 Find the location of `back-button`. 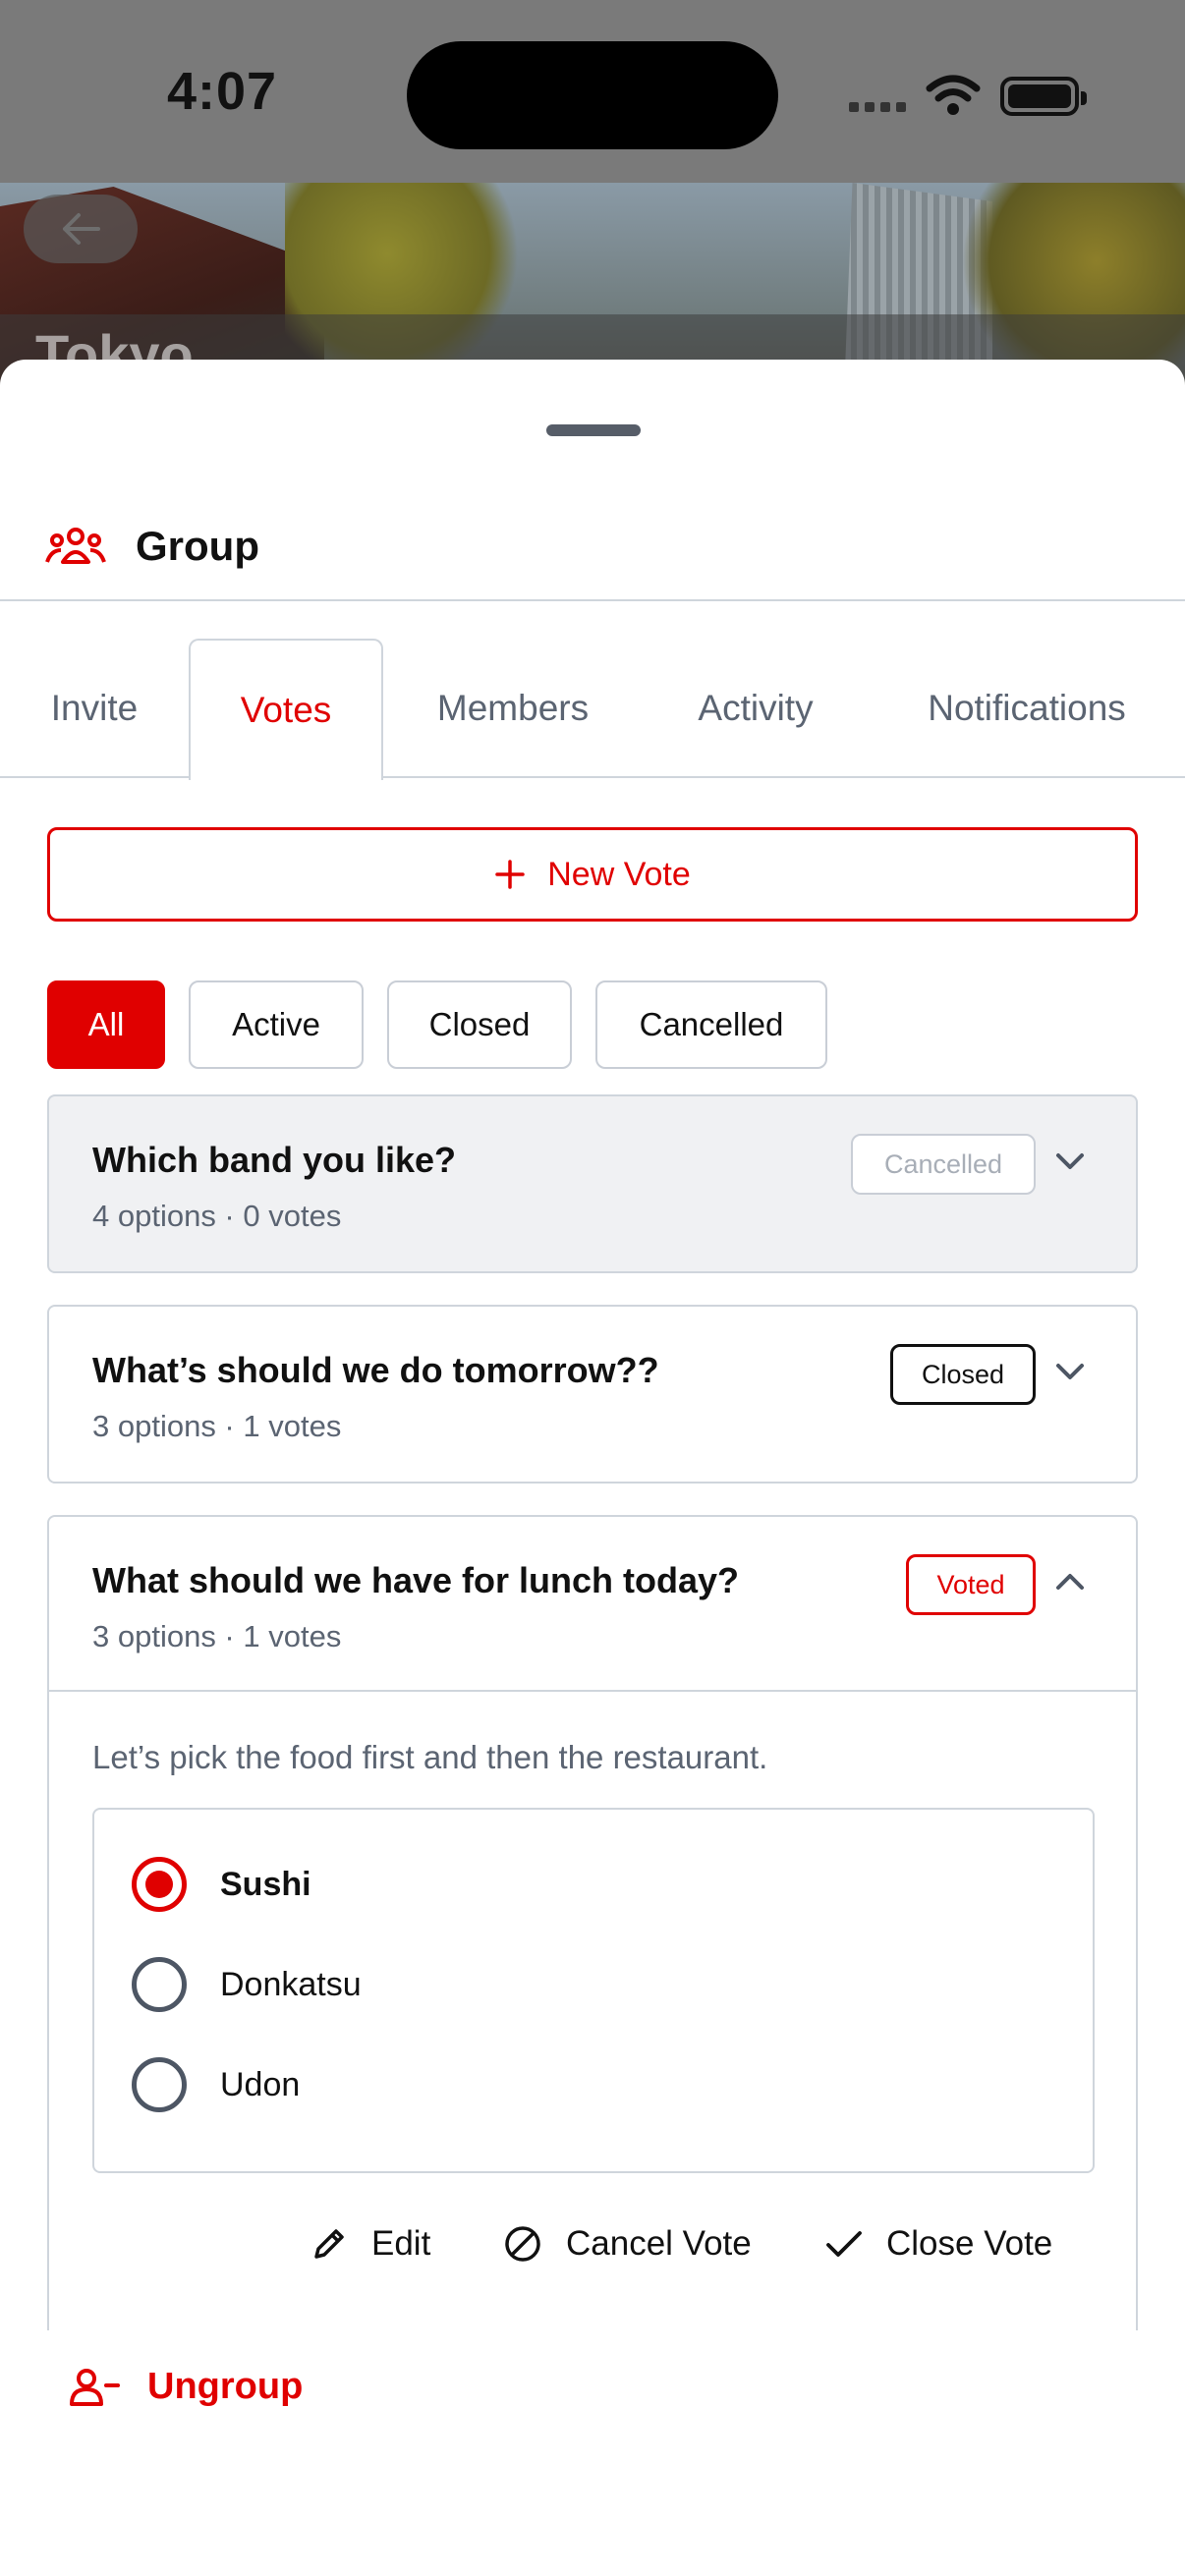

back-button is located at coordinates (81, 229).